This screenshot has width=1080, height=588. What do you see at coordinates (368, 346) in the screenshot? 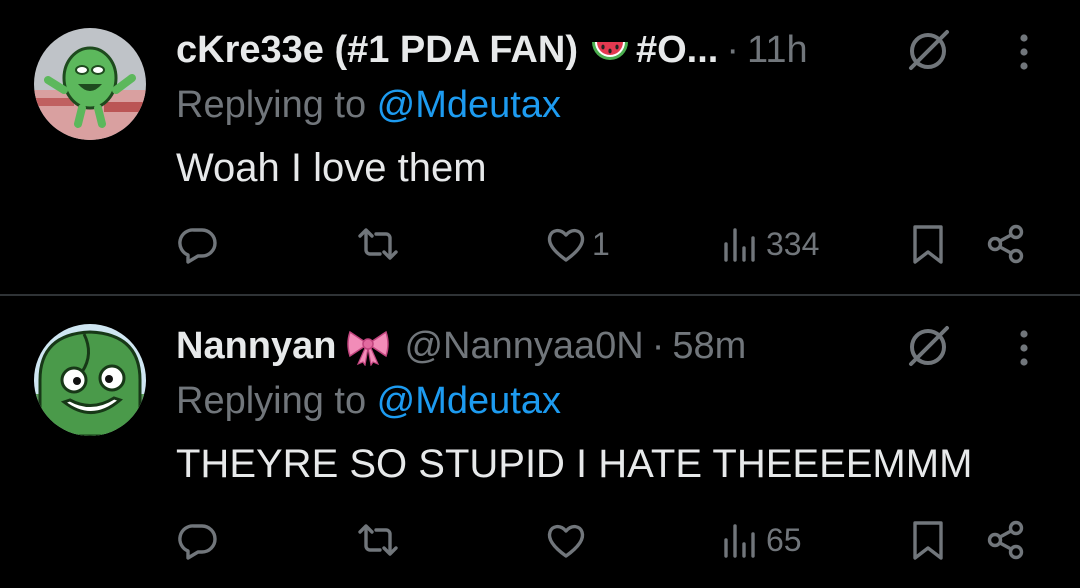
I see `pink-bow-icon` at bounding box center [368, 346].